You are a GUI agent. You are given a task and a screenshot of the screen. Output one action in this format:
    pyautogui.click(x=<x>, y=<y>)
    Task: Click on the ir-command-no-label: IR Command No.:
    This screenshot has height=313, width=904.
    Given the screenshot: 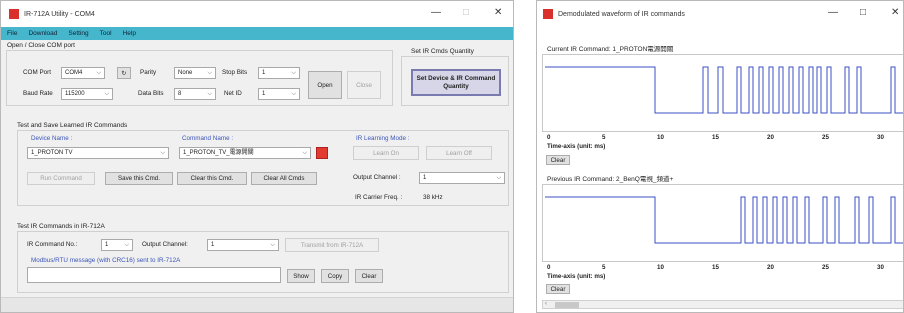 What is the action you would take?
    pyautogui.click(x=52, y=244)
    